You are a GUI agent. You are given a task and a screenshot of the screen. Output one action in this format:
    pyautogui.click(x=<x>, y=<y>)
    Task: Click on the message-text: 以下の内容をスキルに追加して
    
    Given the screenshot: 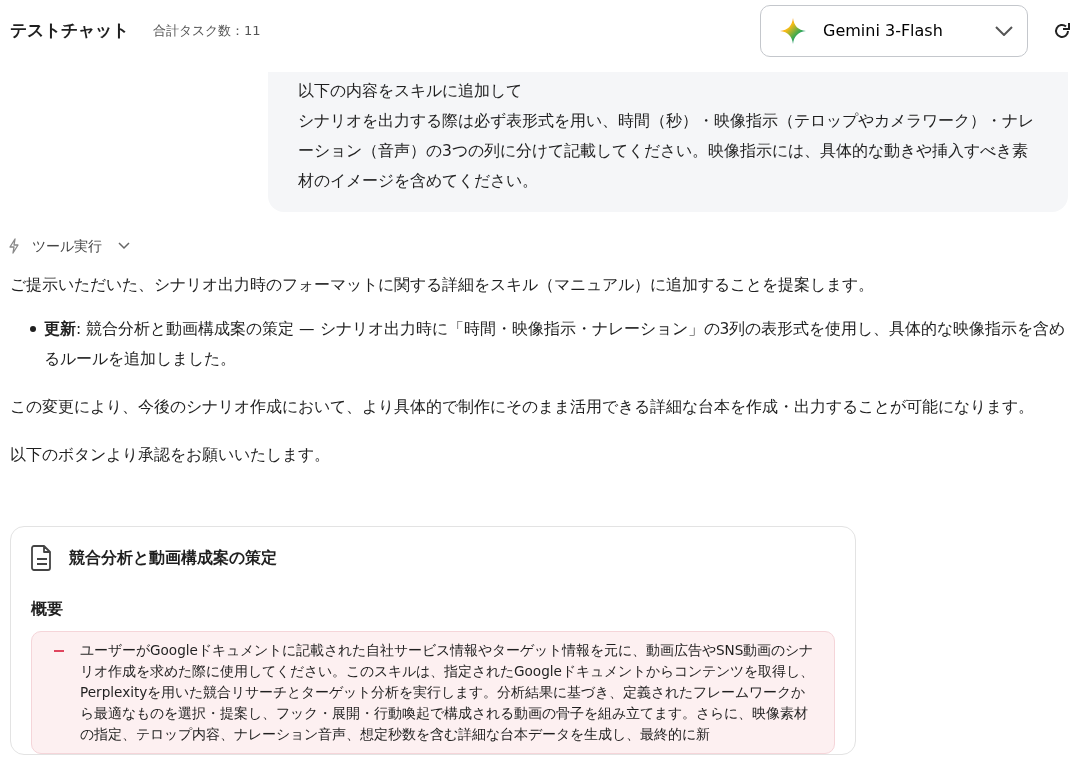 What is the action you would take?
    pyautogui.click(x=410, y=91)
    